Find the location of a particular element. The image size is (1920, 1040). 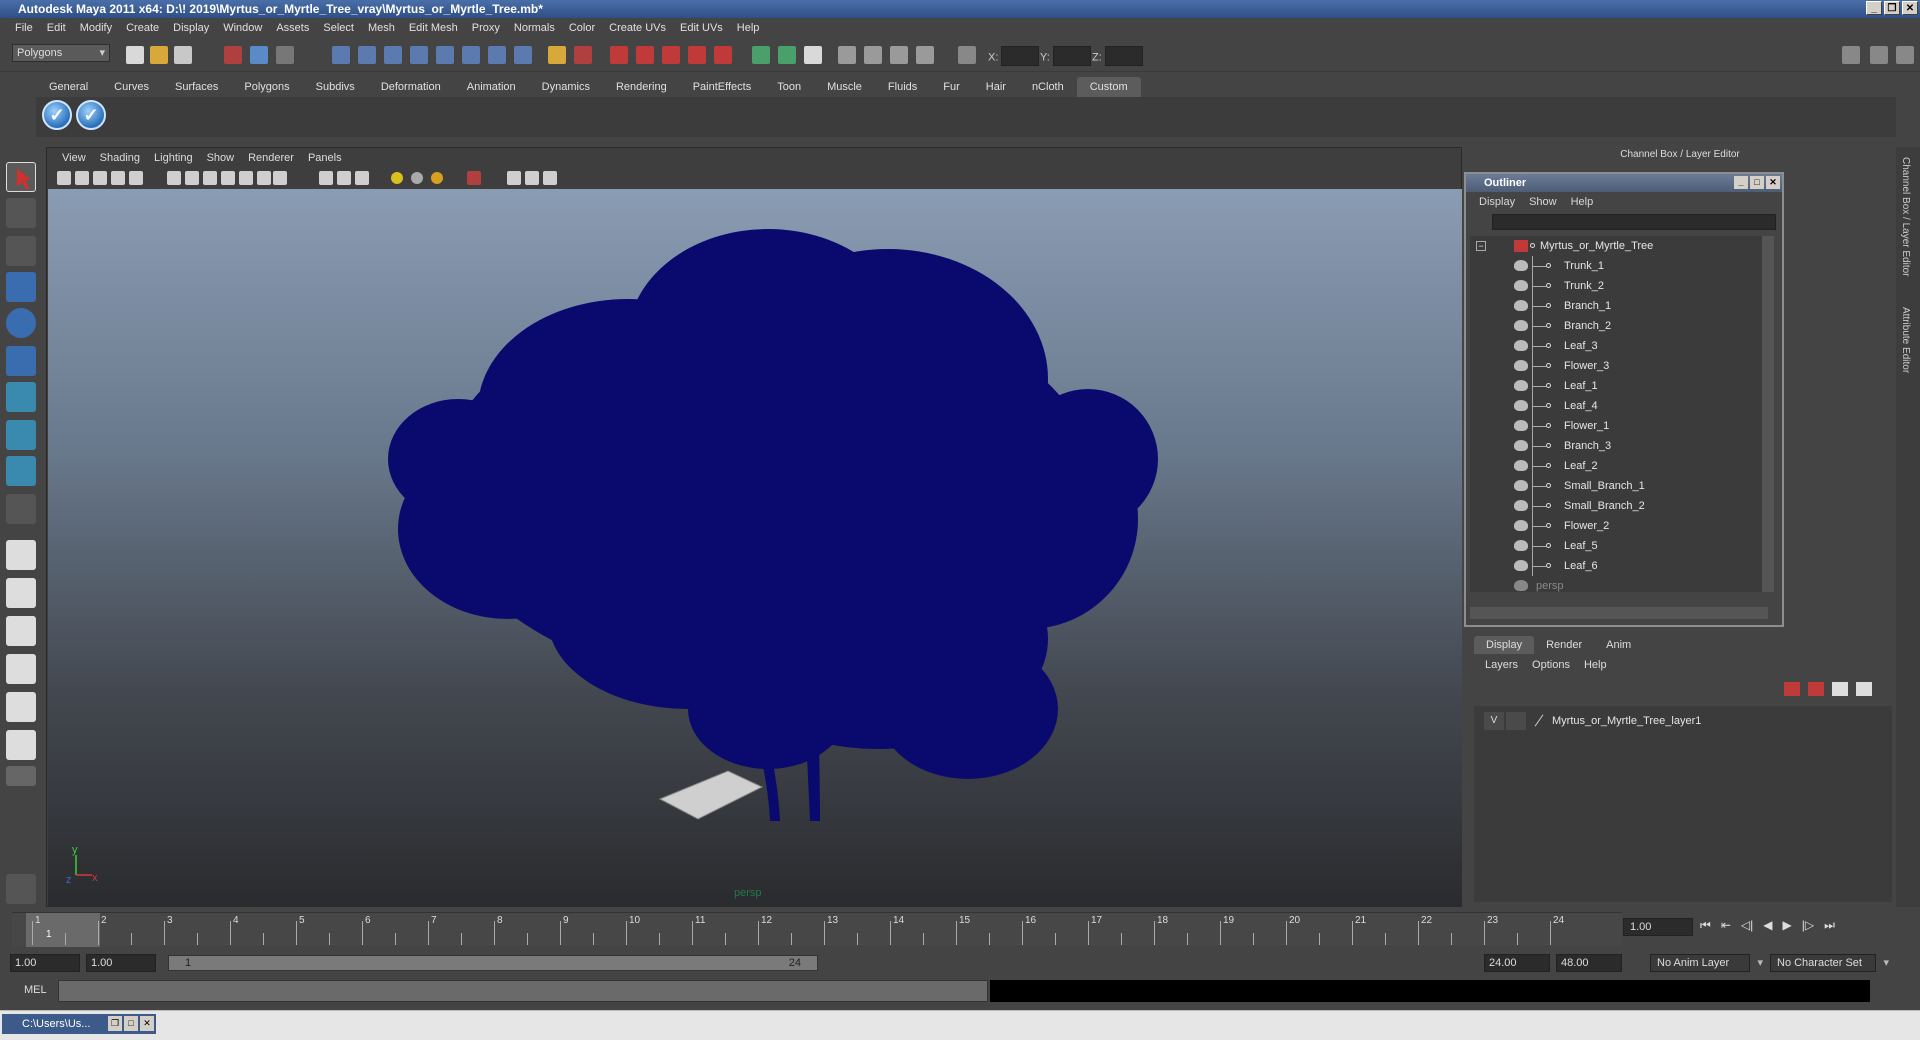

outliner-menu-show: Show is located at coordinates (1543, 202).